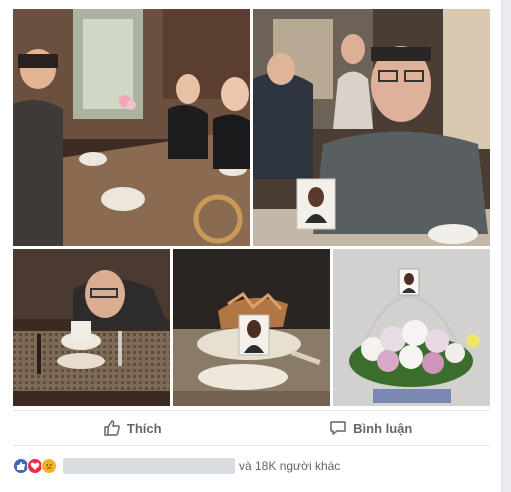  I want to click on reactor-names-blurred, so click(149, 466).